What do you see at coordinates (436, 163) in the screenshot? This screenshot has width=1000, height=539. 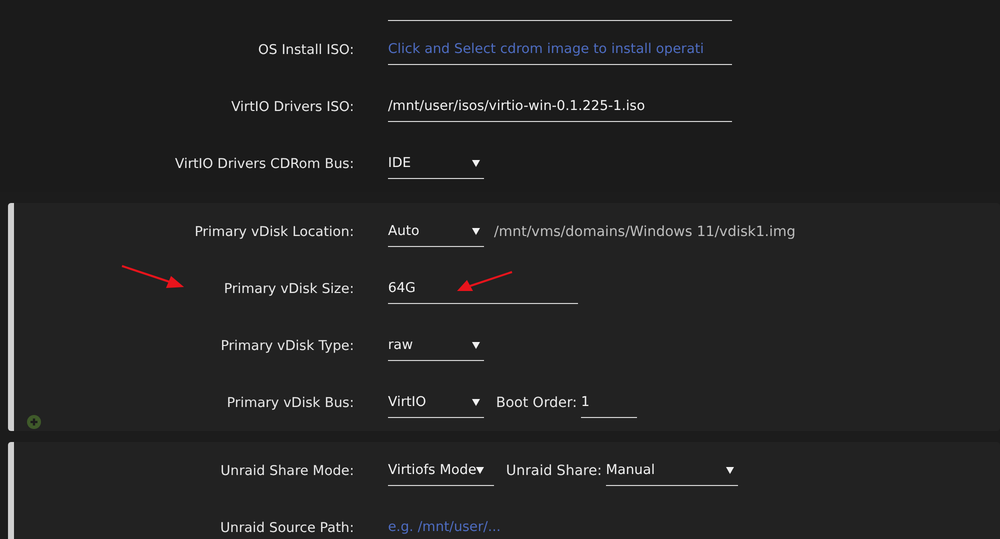 I see `select-dropdown: IDE` at bounding box center [436, 163].